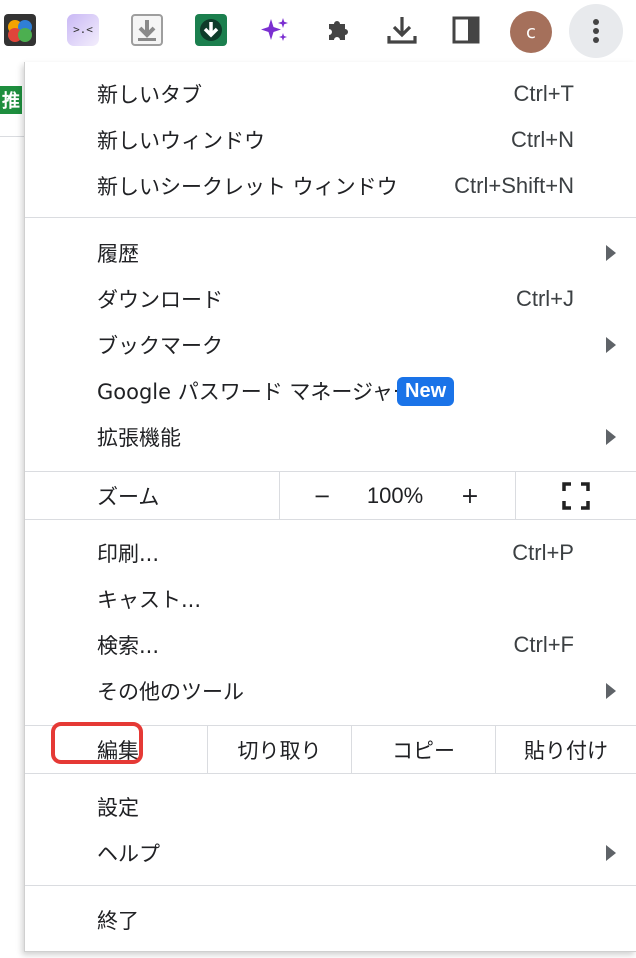 The width and height of the screenshot is (636, 958). I want to click on edit-label: 編集, so click(118, 751).